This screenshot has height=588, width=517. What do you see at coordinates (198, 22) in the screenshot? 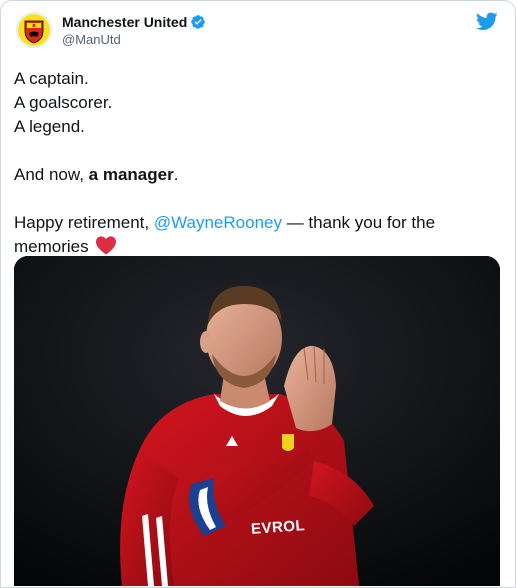
I see `verified-badge-icon` at bounding box center [198, 22].